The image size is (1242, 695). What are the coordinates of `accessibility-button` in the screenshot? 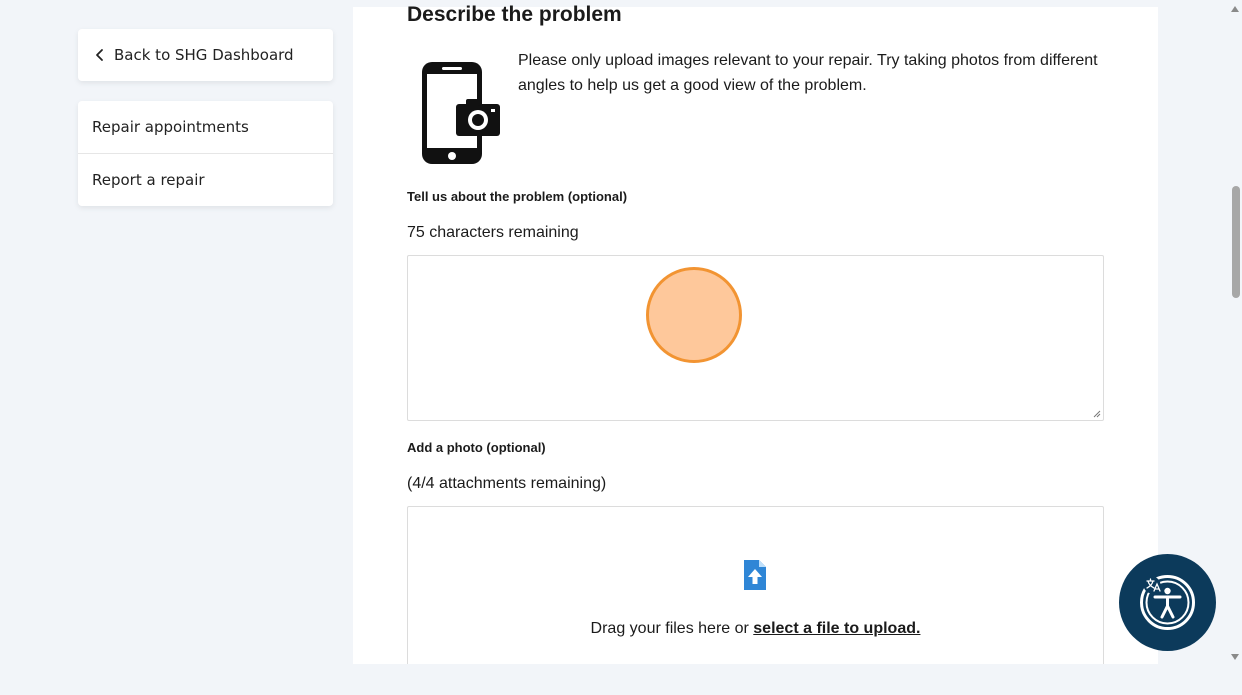 It's located at (1167, 602).